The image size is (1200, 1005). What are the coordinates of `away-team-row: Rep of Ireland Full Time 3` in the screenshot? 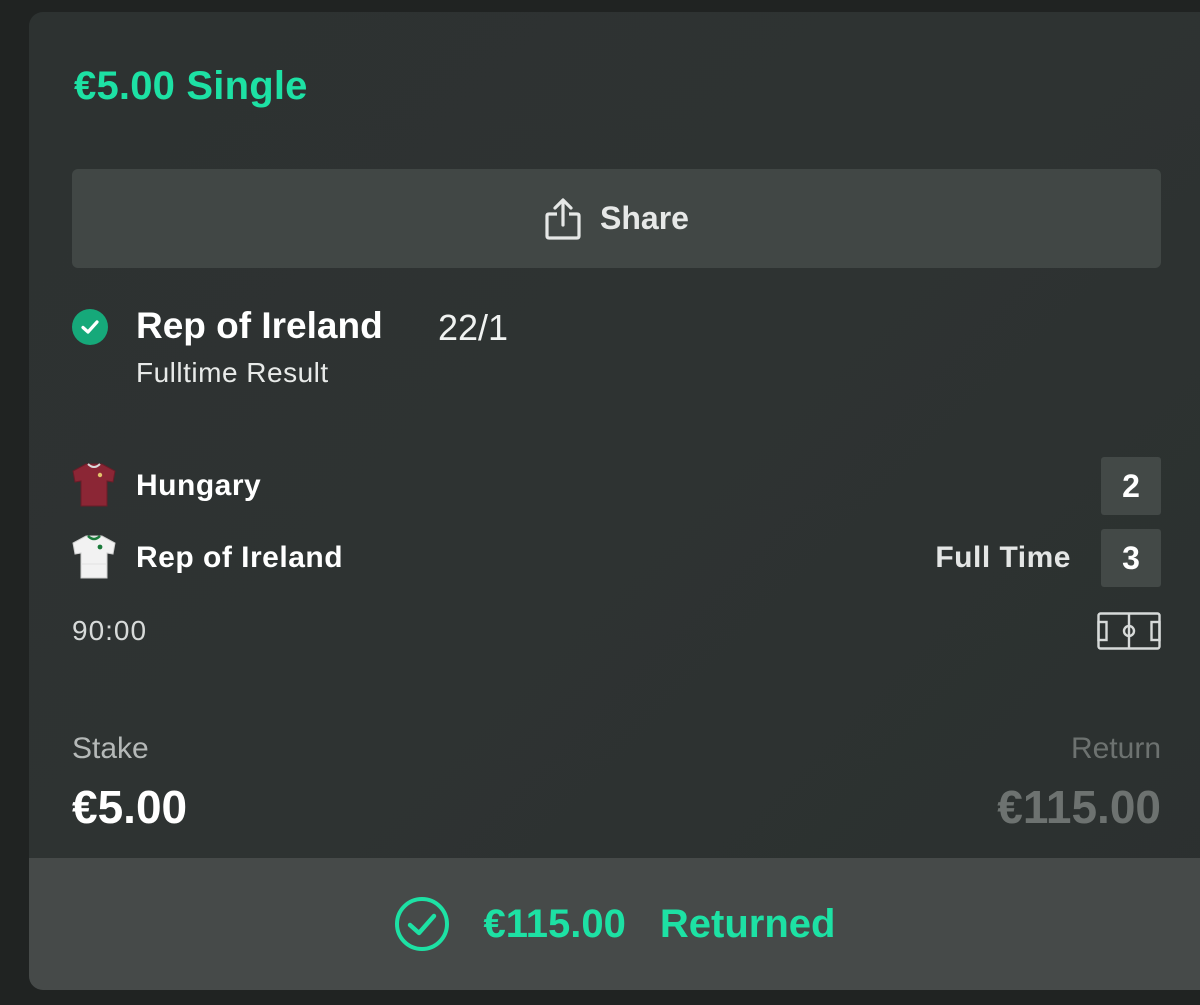 It's located at (615, 559).